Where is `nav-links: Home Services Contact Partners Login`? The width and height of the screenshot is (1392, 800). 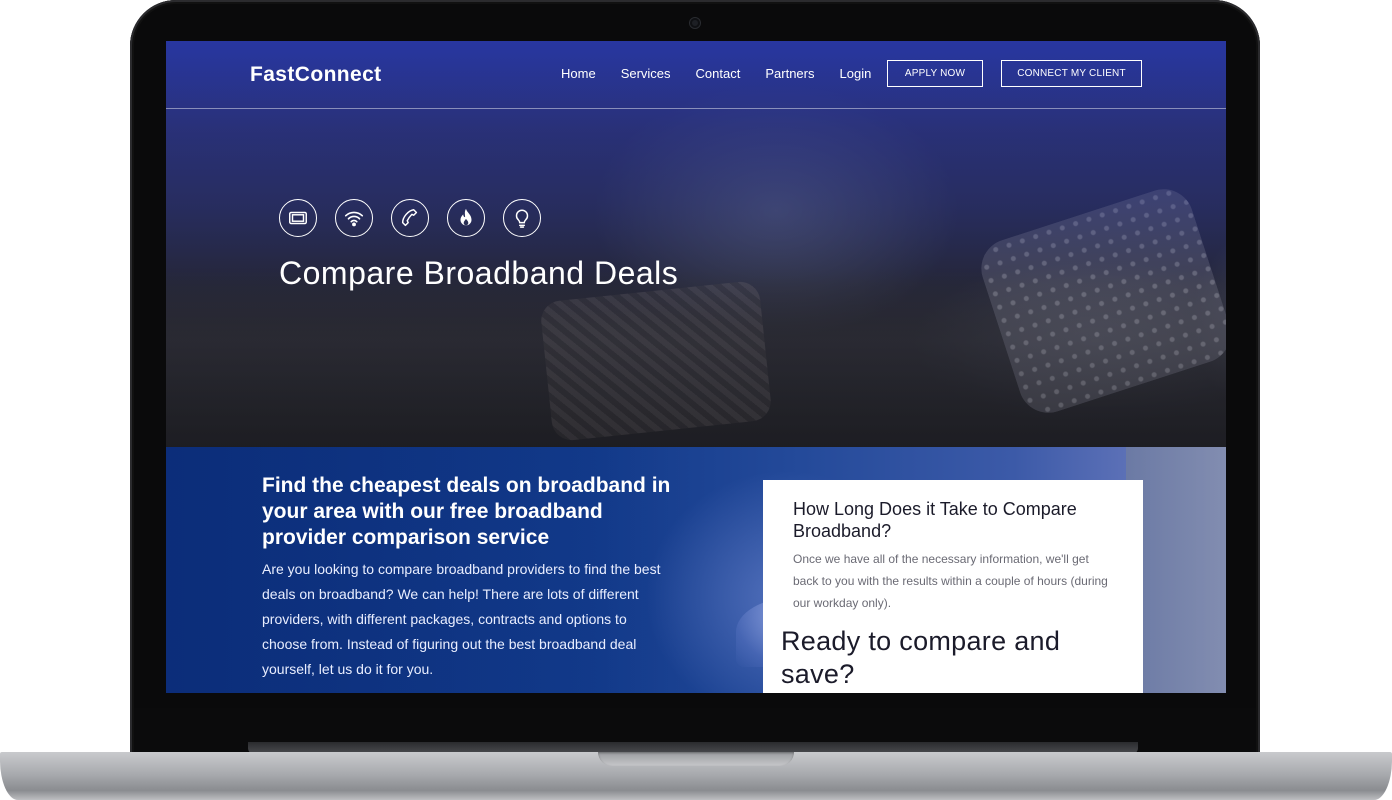
nav-links: Home Services Contact Partners Login is located at coordinates (716, 73).